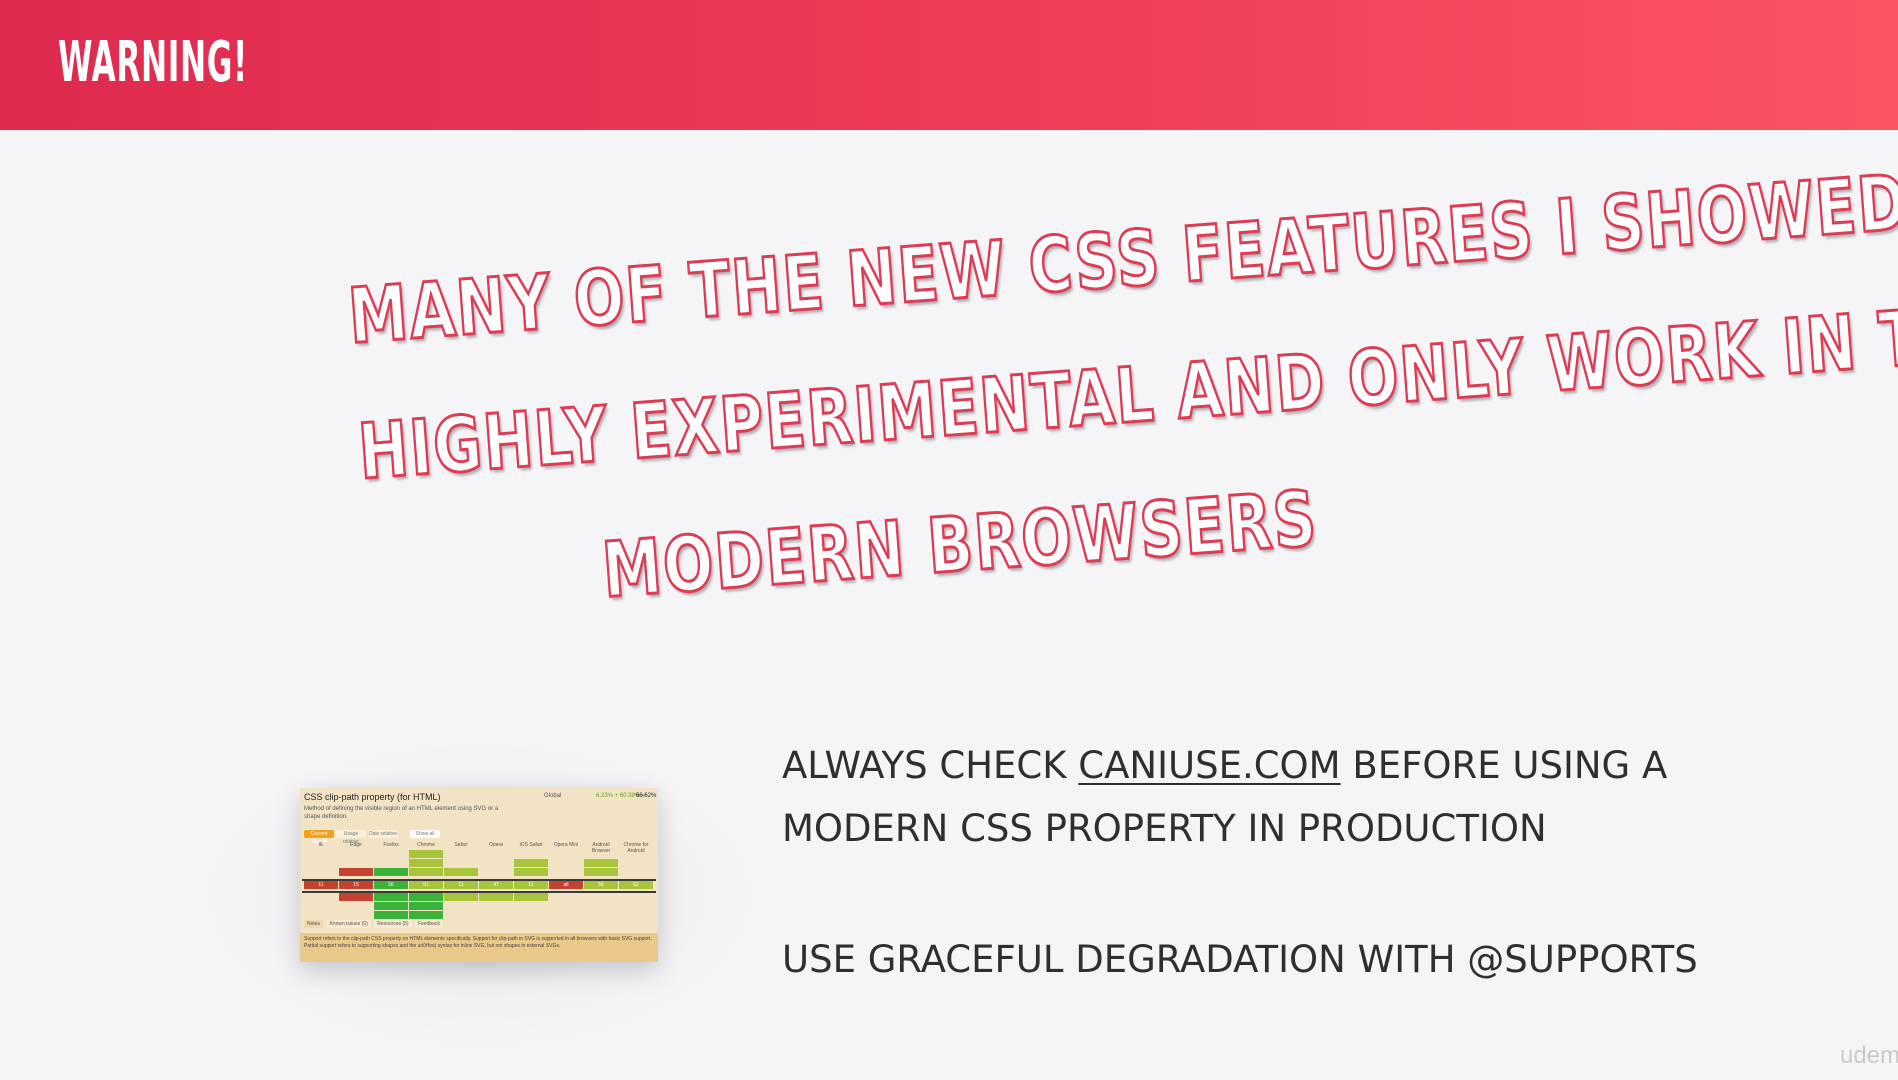  What do you see at coordinates (1240, 959) in the screenshot?
I see `supports-tip: USE GRACEFUL DEGRADATION WITH @SUPPORTS` at bounding box center [1240, 959].